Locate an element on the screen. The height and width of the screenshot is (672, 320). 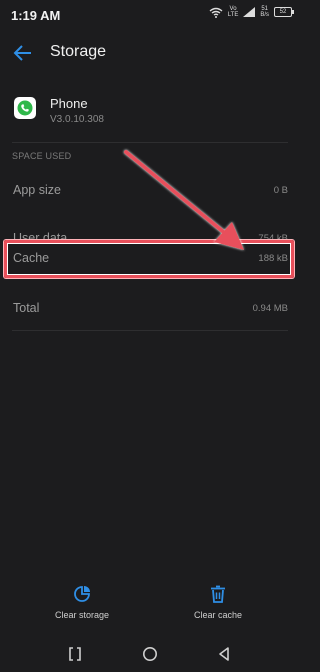
page-title: Storage is located at coordinates (78, 51).